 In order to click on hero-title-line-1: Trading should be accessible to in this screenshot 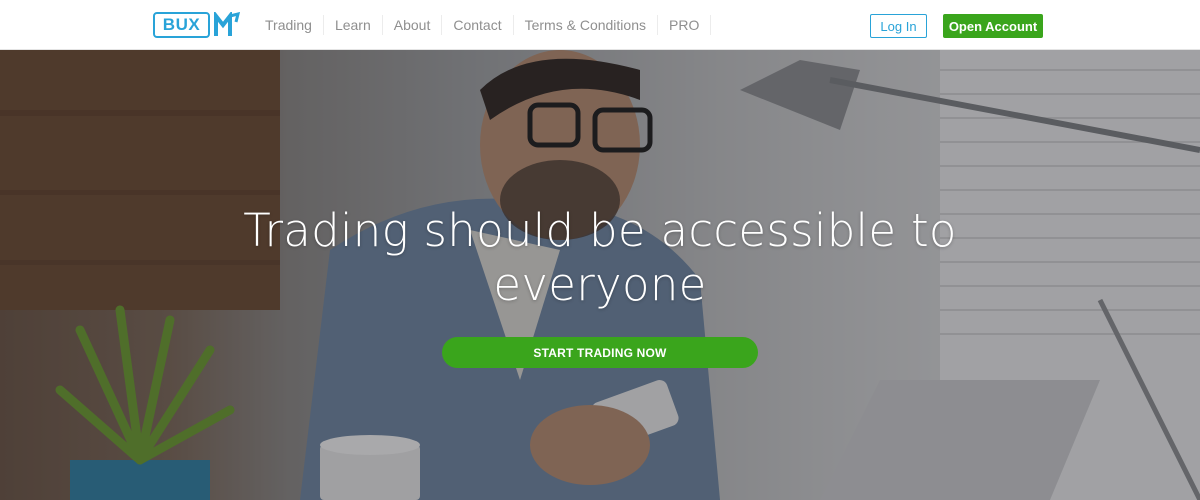, I will do `click(600, 230)`.